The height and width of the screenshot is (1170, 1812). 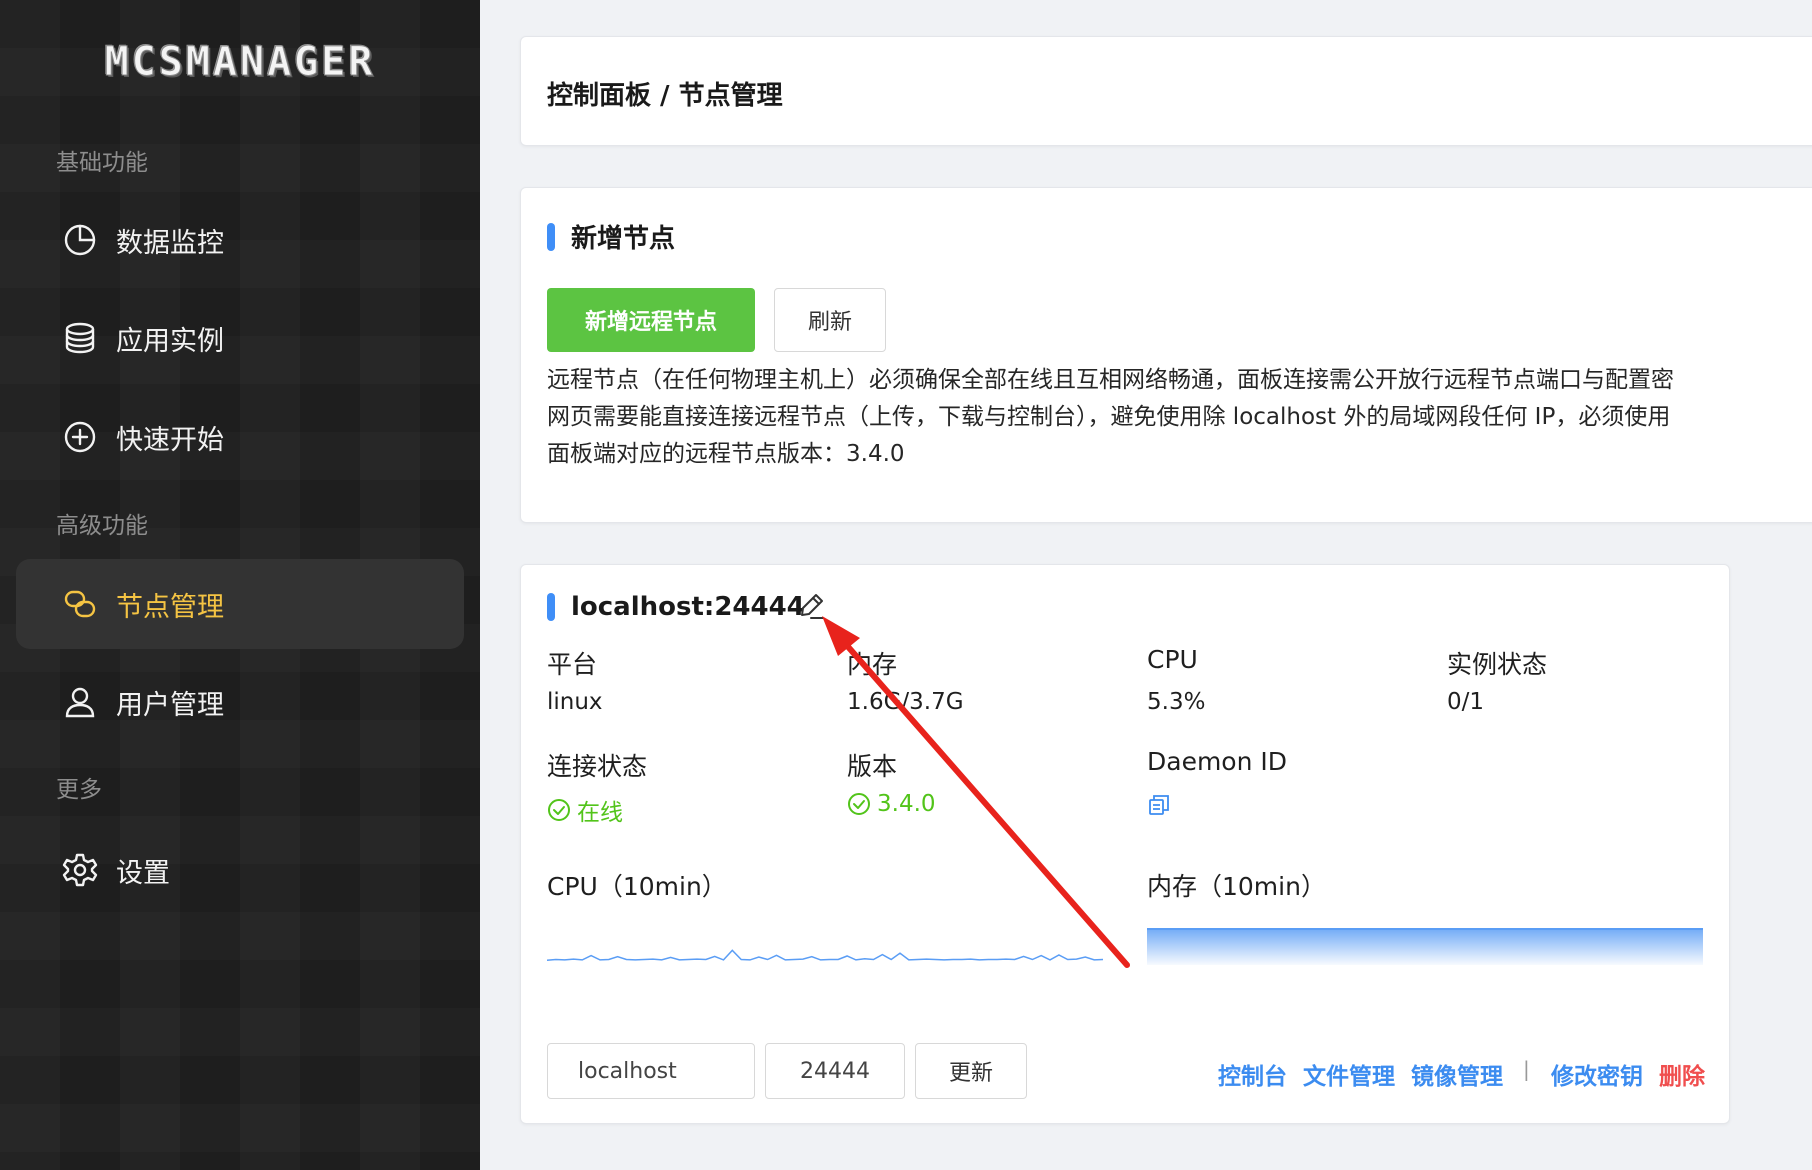 What do you see at coordinates (1217, 761) in the screenshot?
I see `daemon-id-label: Daemon ID` at bounding box center [1217, 761].